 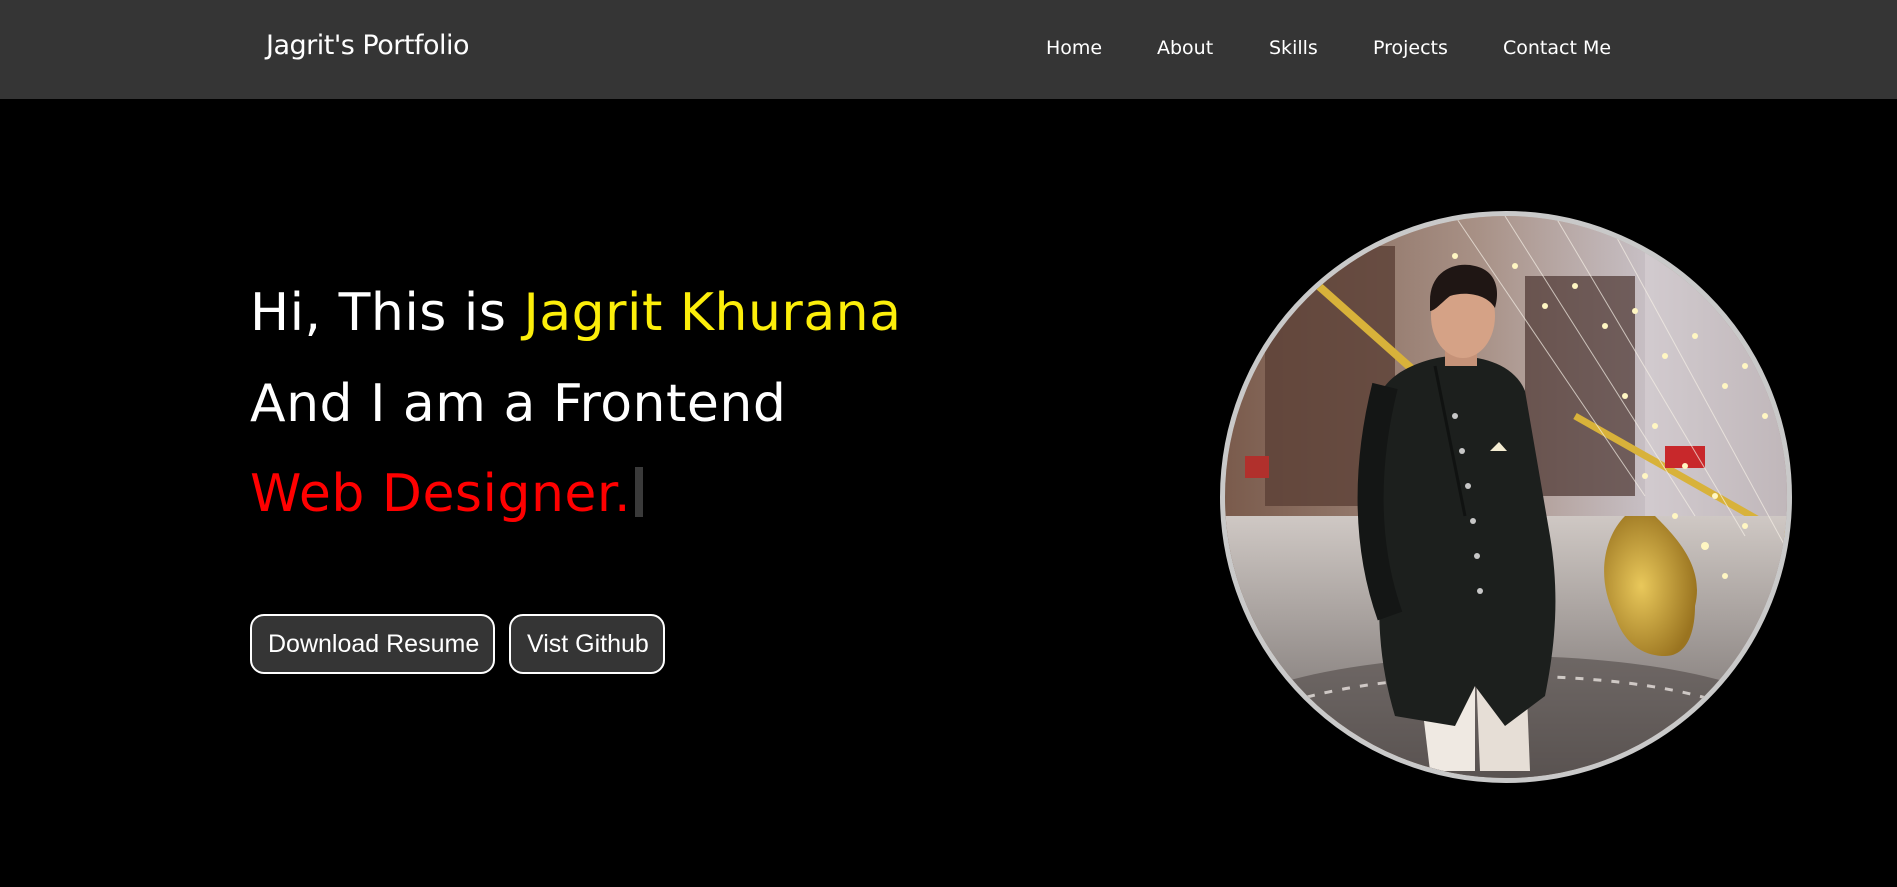 What do you see at coordinates (1410, 48) in the screenshot?
I see `nav-link-projects: Projects` at bounding box center [1410, 48].